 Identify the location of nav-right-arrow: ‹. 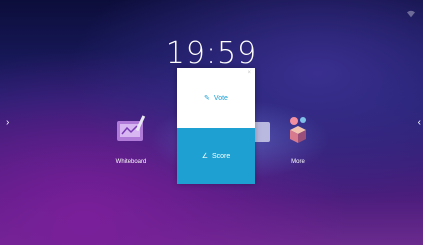
(419, 123).